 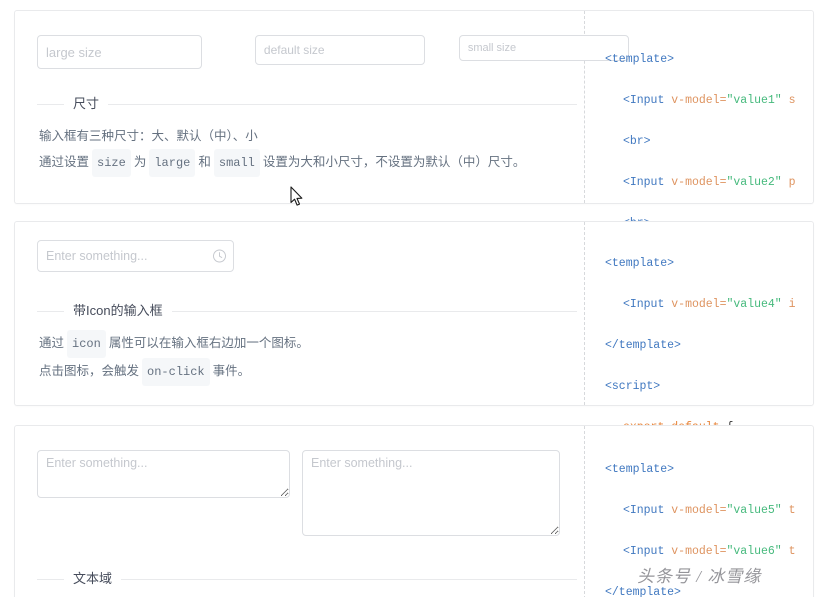 I want to click on code-line: <Input v-model="value6" t, so click(x=716, y=552).